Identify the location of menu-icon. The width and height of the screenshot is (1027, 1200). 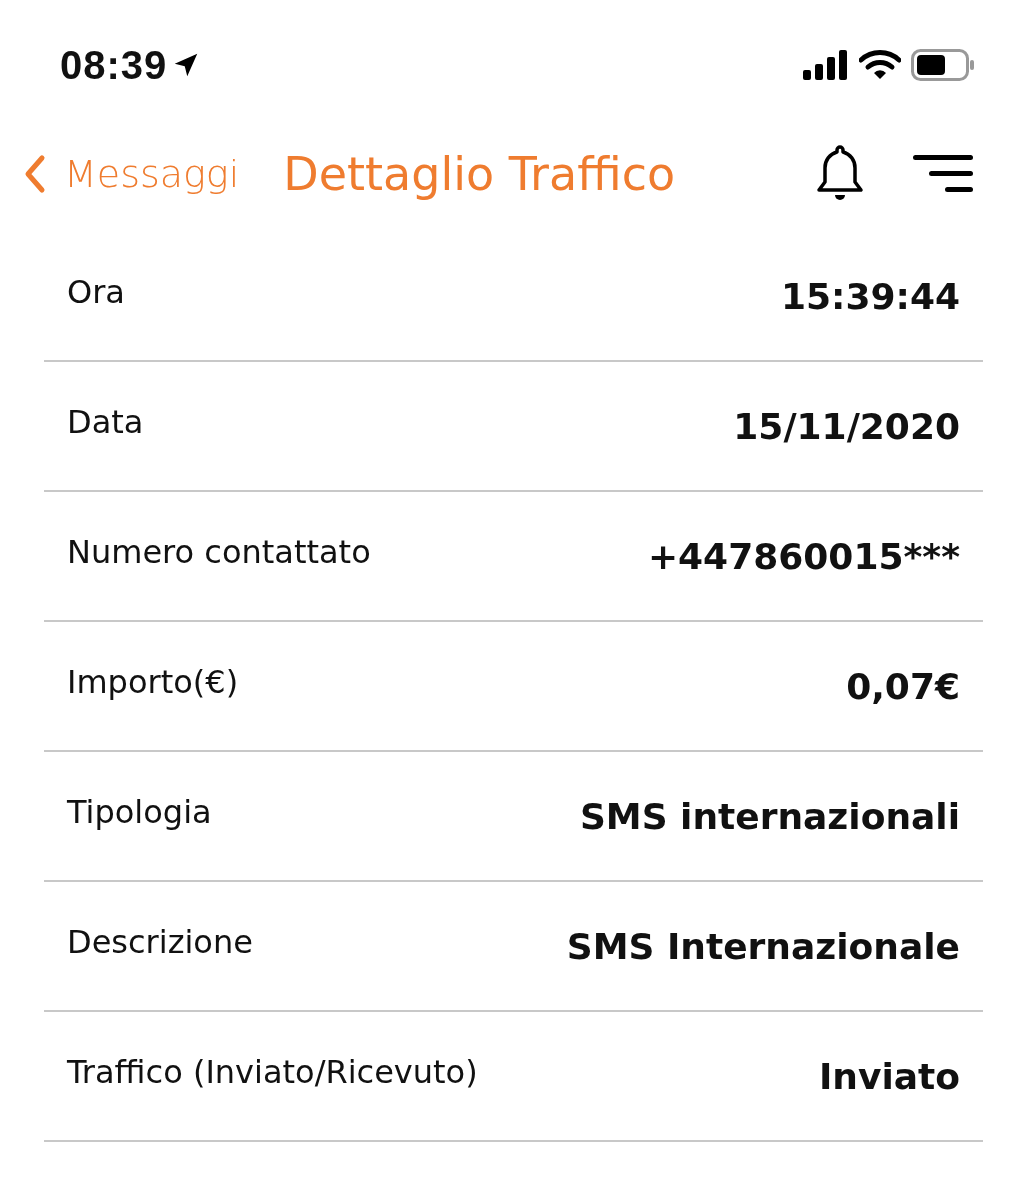
(943, 174).